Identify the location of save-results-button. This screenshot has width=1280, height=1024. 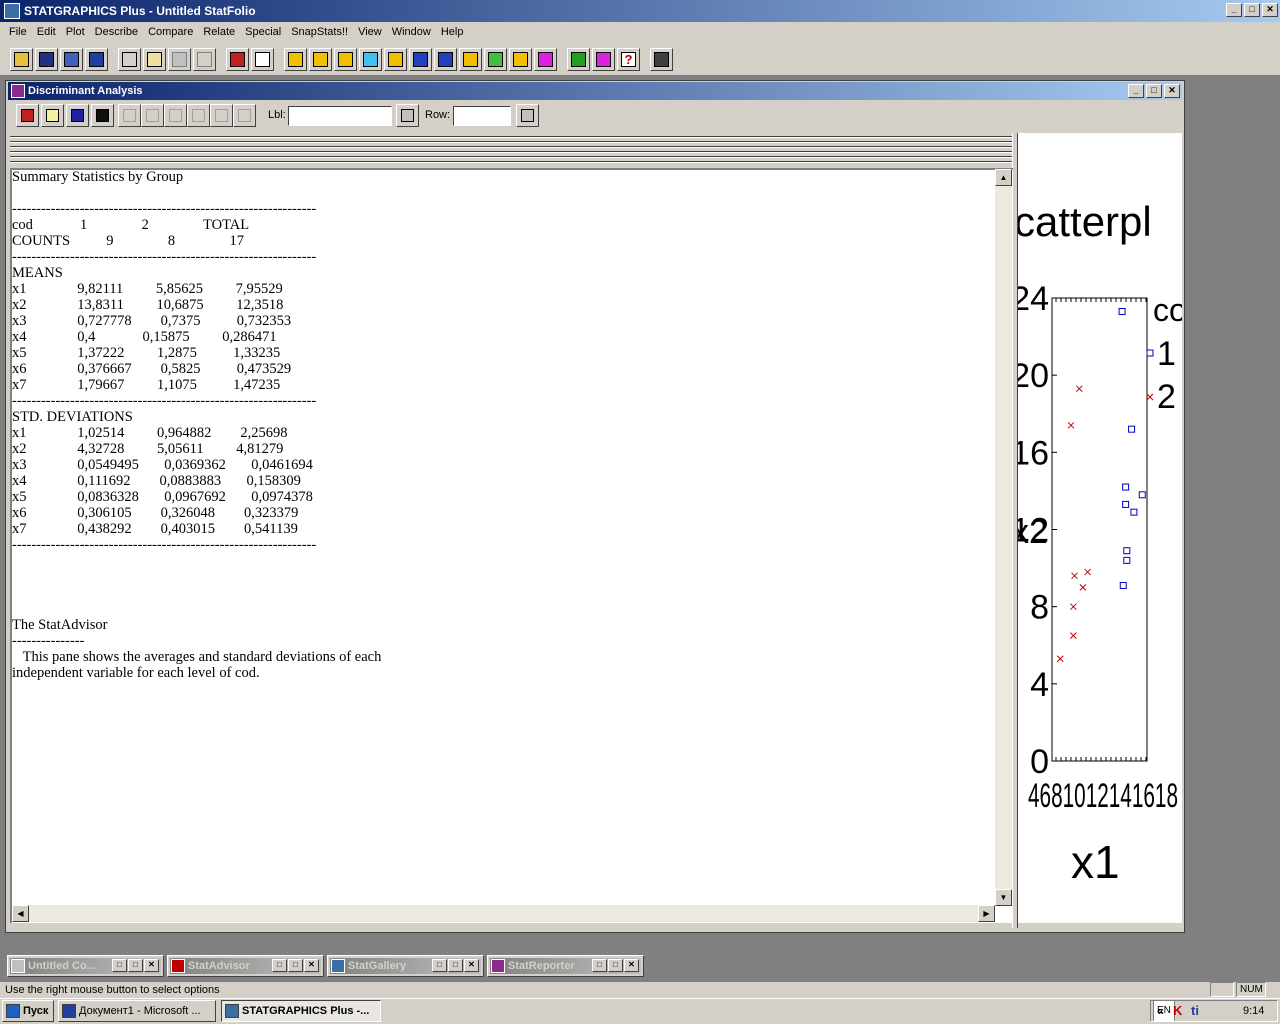
(129, 115).